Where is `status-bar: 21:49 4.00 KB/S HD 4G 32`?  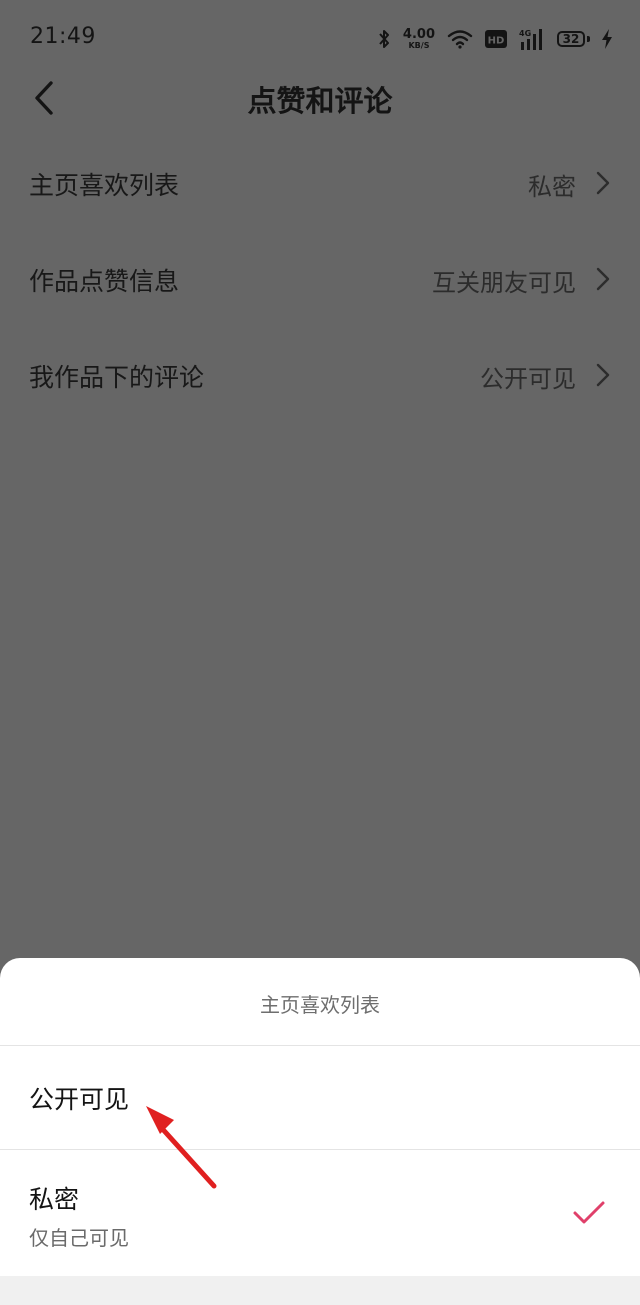 status-bar: 21:49 4.00 KB/S HD 4G 32 is located at coordinates (320, 39).